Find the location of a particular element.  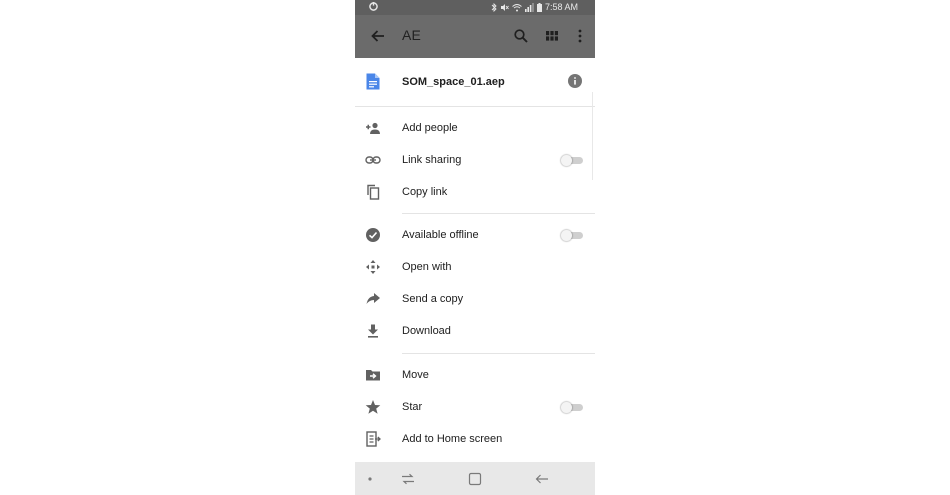

dot-icon is located at coordinates (370, 479).